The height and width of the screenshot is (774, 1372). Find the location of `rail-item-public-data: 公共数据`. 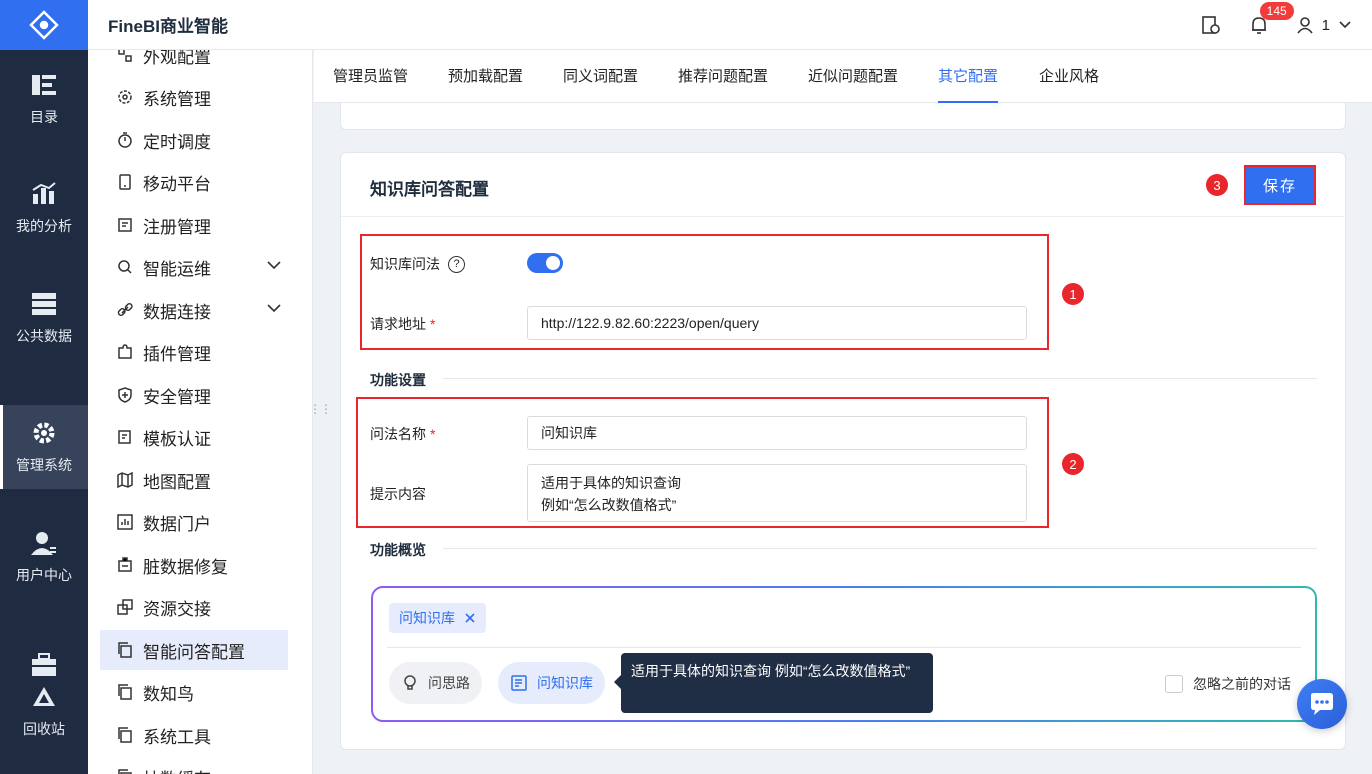

rail-item-public-data: 公共数据 is located at coordinates (44, 318).